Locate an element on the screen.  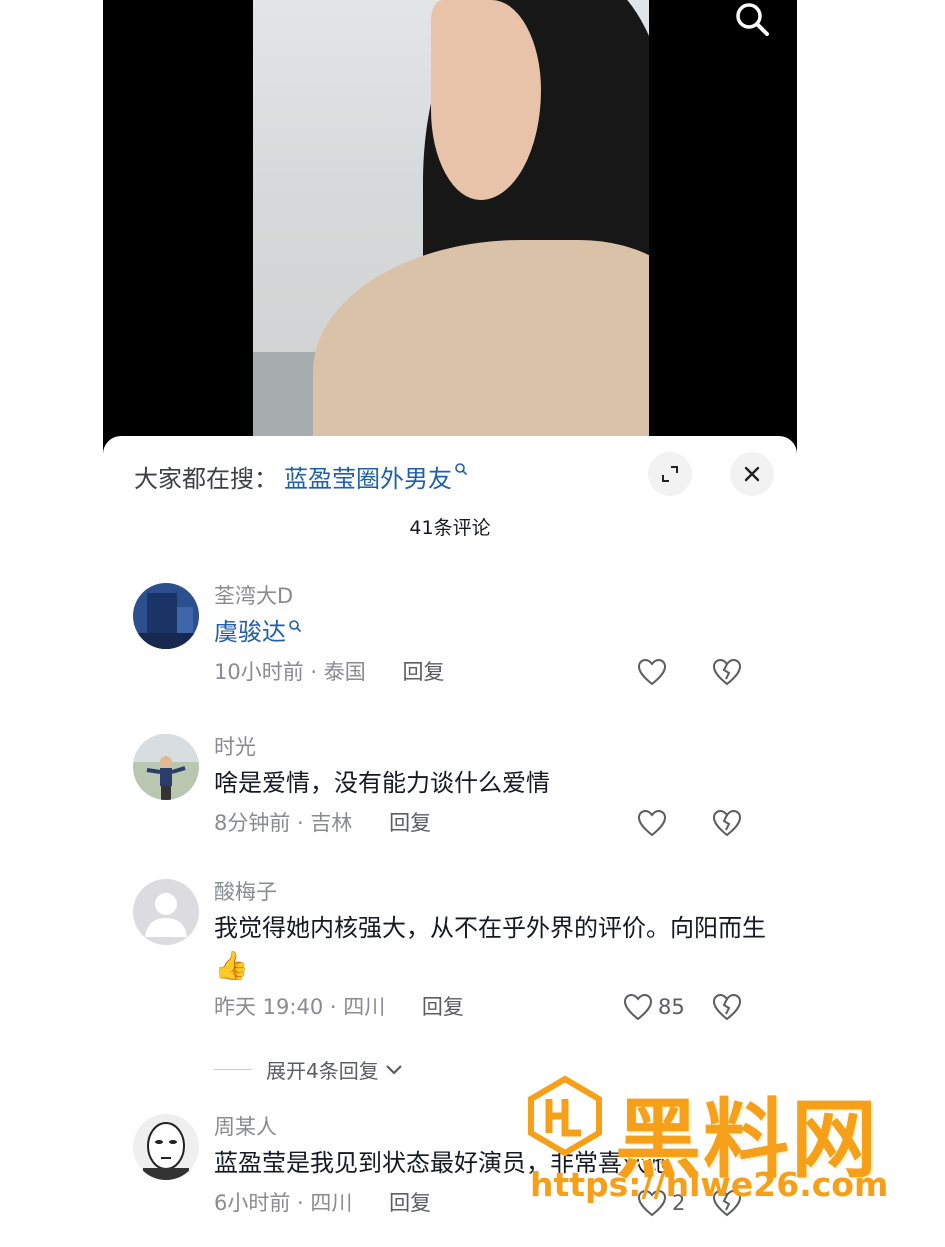
hot-search-row: 大家都在搜： 蓝盈莹圈外男友 is located at coordinates (394, 476).